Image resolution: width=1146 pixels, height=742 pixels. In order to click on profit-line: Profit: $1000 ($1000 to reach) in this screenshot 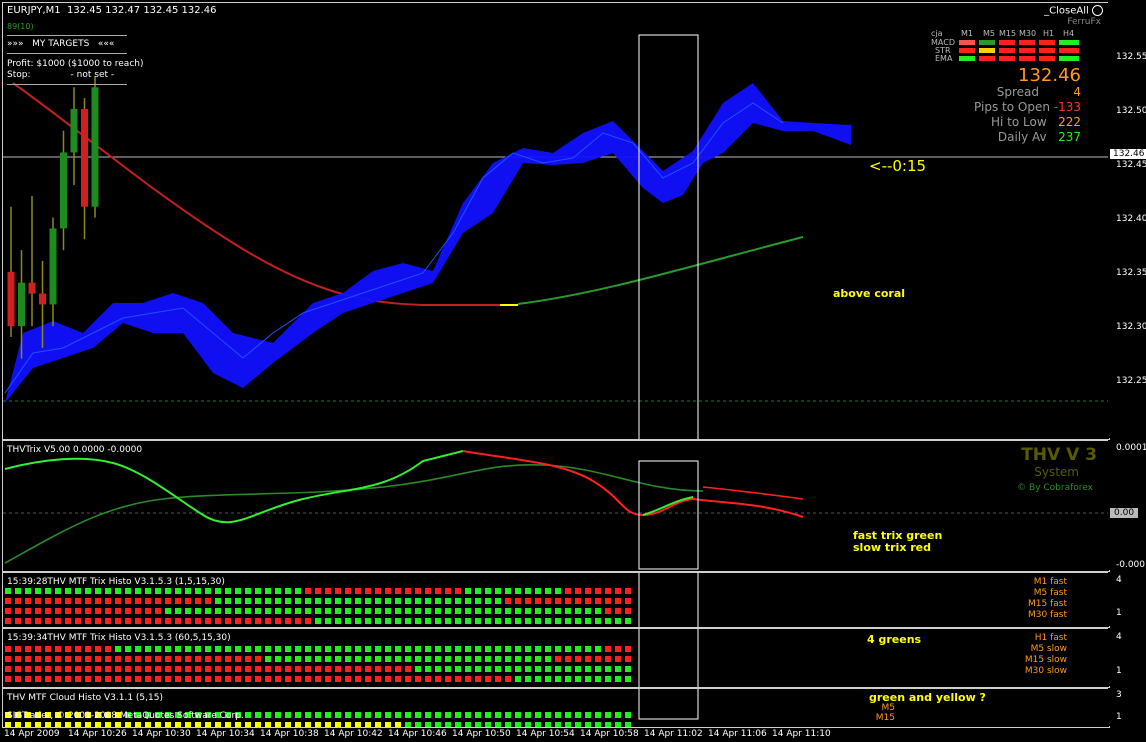, I will do `click(75, 64)`.